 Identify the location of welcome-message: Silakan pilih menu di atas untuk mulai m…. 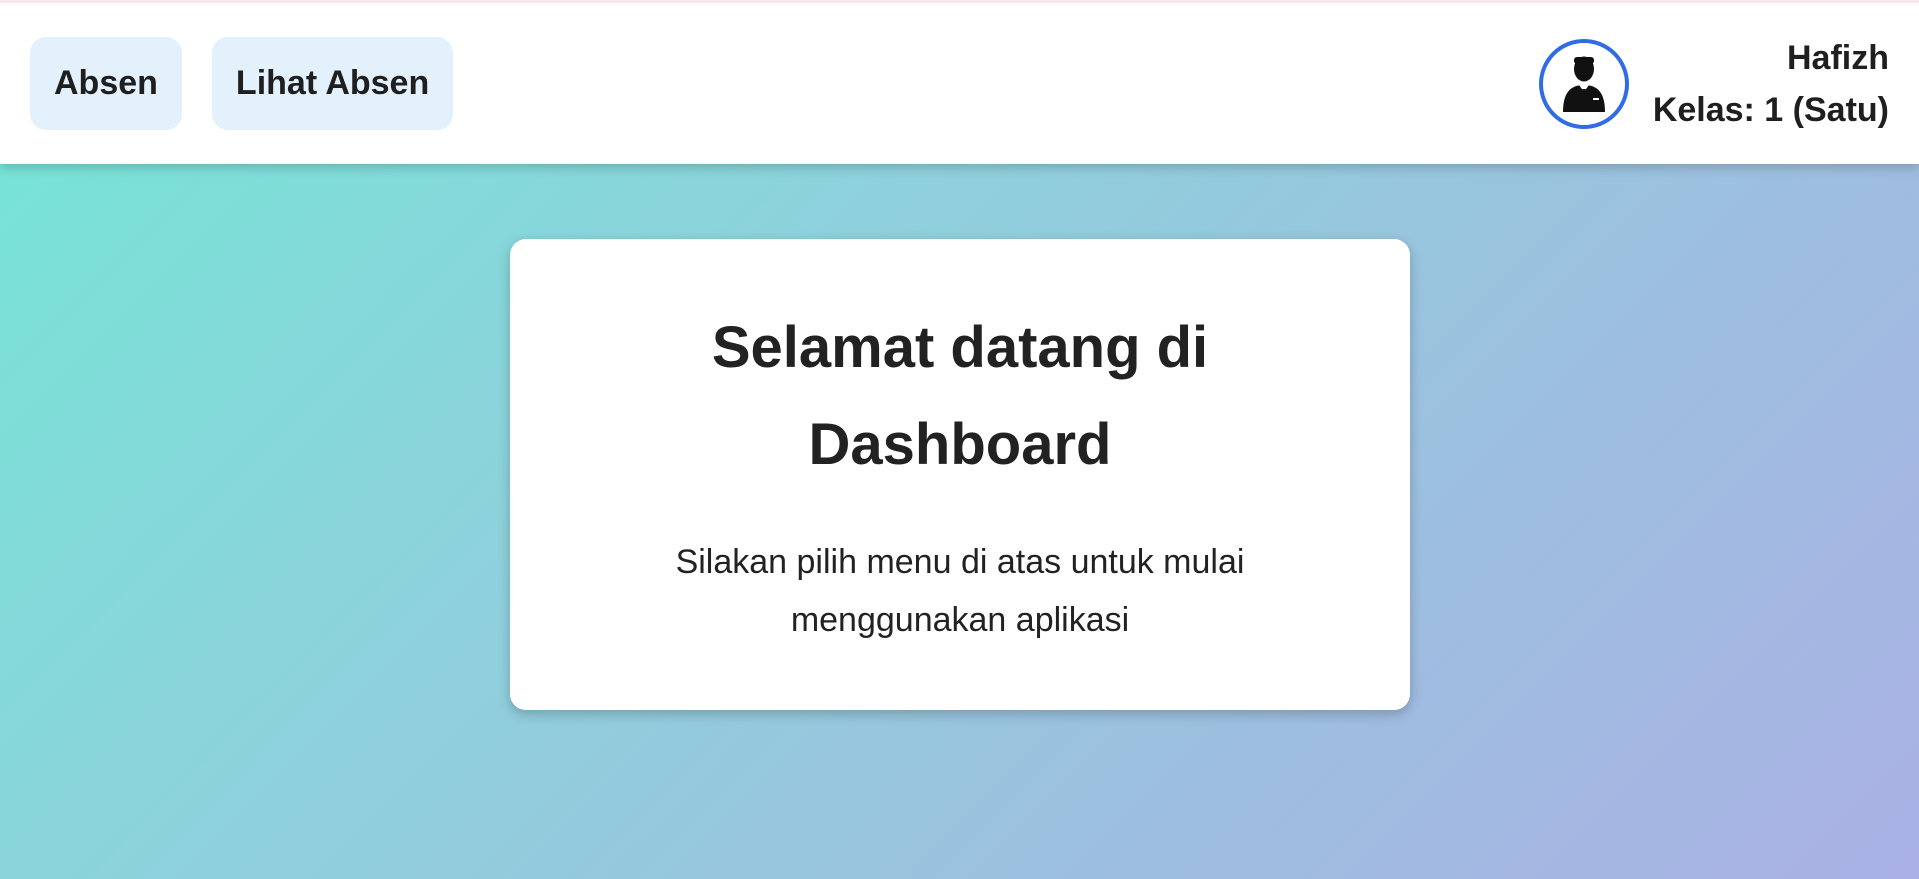
(960, 591).